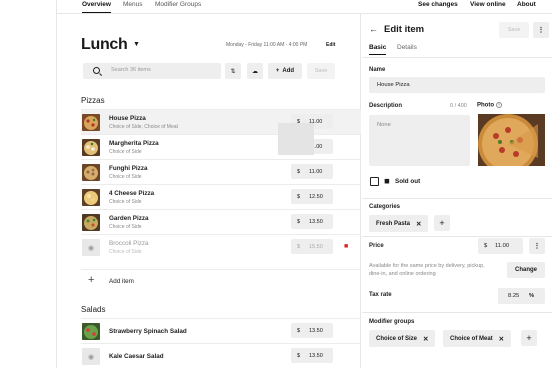  What do you see at coordinates (477, 338) in the screenshot?
I see `modifier-chip: Choice of Meat ✕` at bounding box center [477, 338].